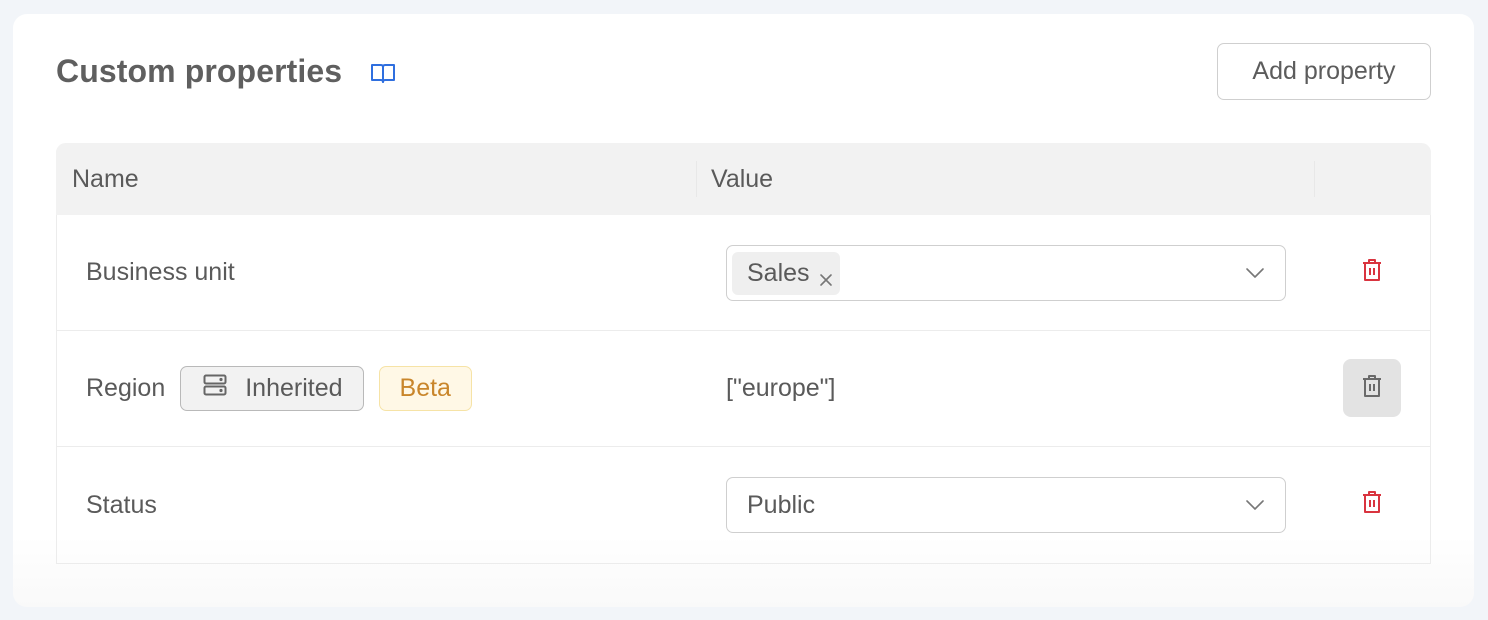 The width and height of the screenshot is (1488, 620). I want to click on property-value: ["europe"], so click(781, 388).